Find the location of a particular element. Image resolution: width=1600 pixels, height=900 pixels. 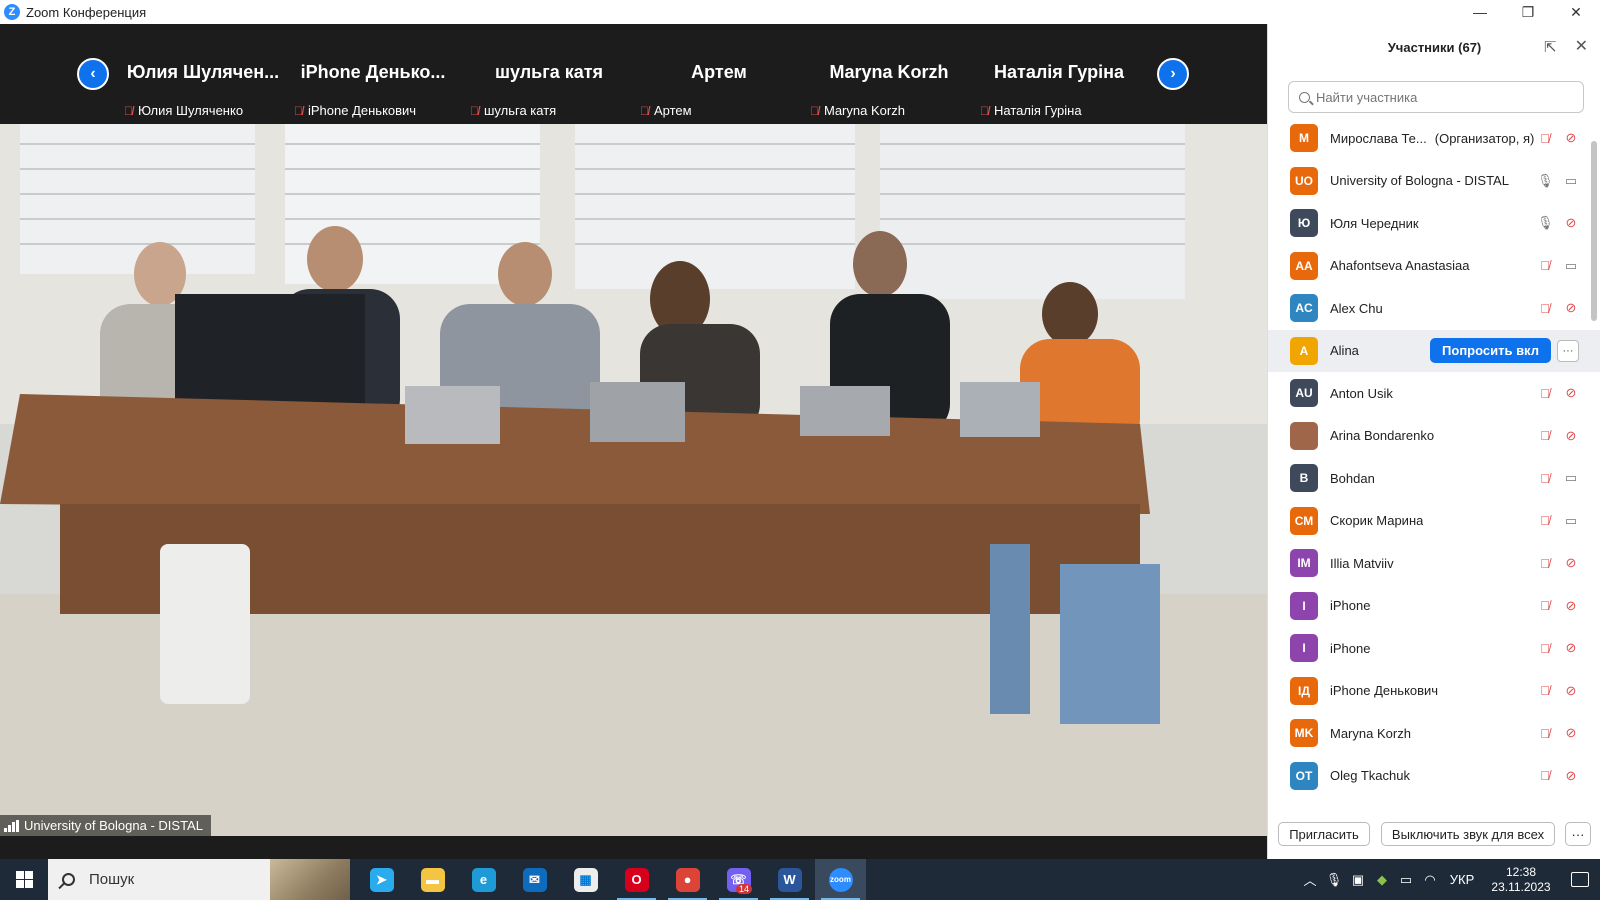

avatar: I is located at coordinates (1304, 605).